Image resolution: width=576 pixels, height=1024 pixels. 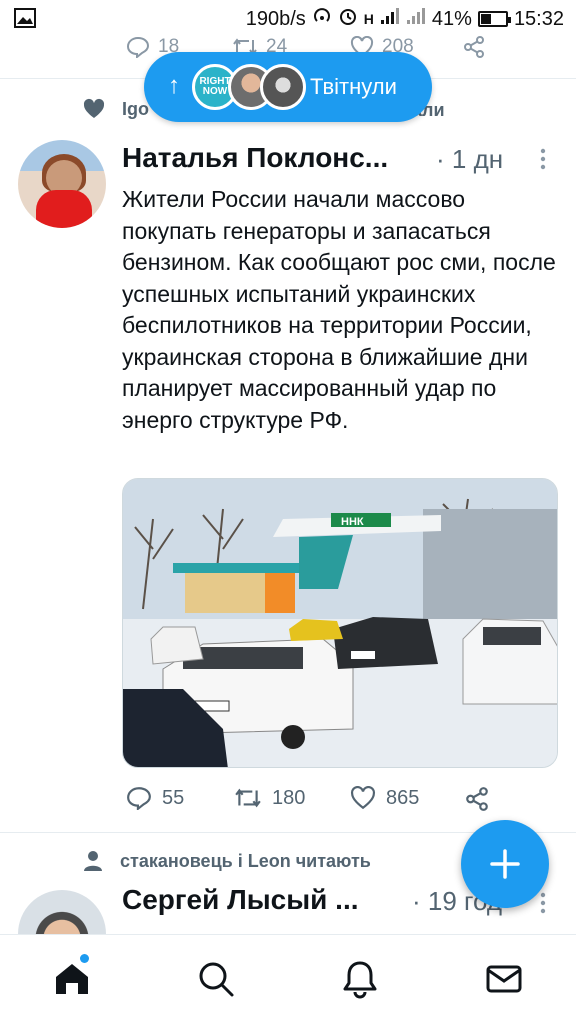 What do you see at coordinates (390, 19) in the screenshot?
I see `signal-icon` at bounding box center [390, 19].